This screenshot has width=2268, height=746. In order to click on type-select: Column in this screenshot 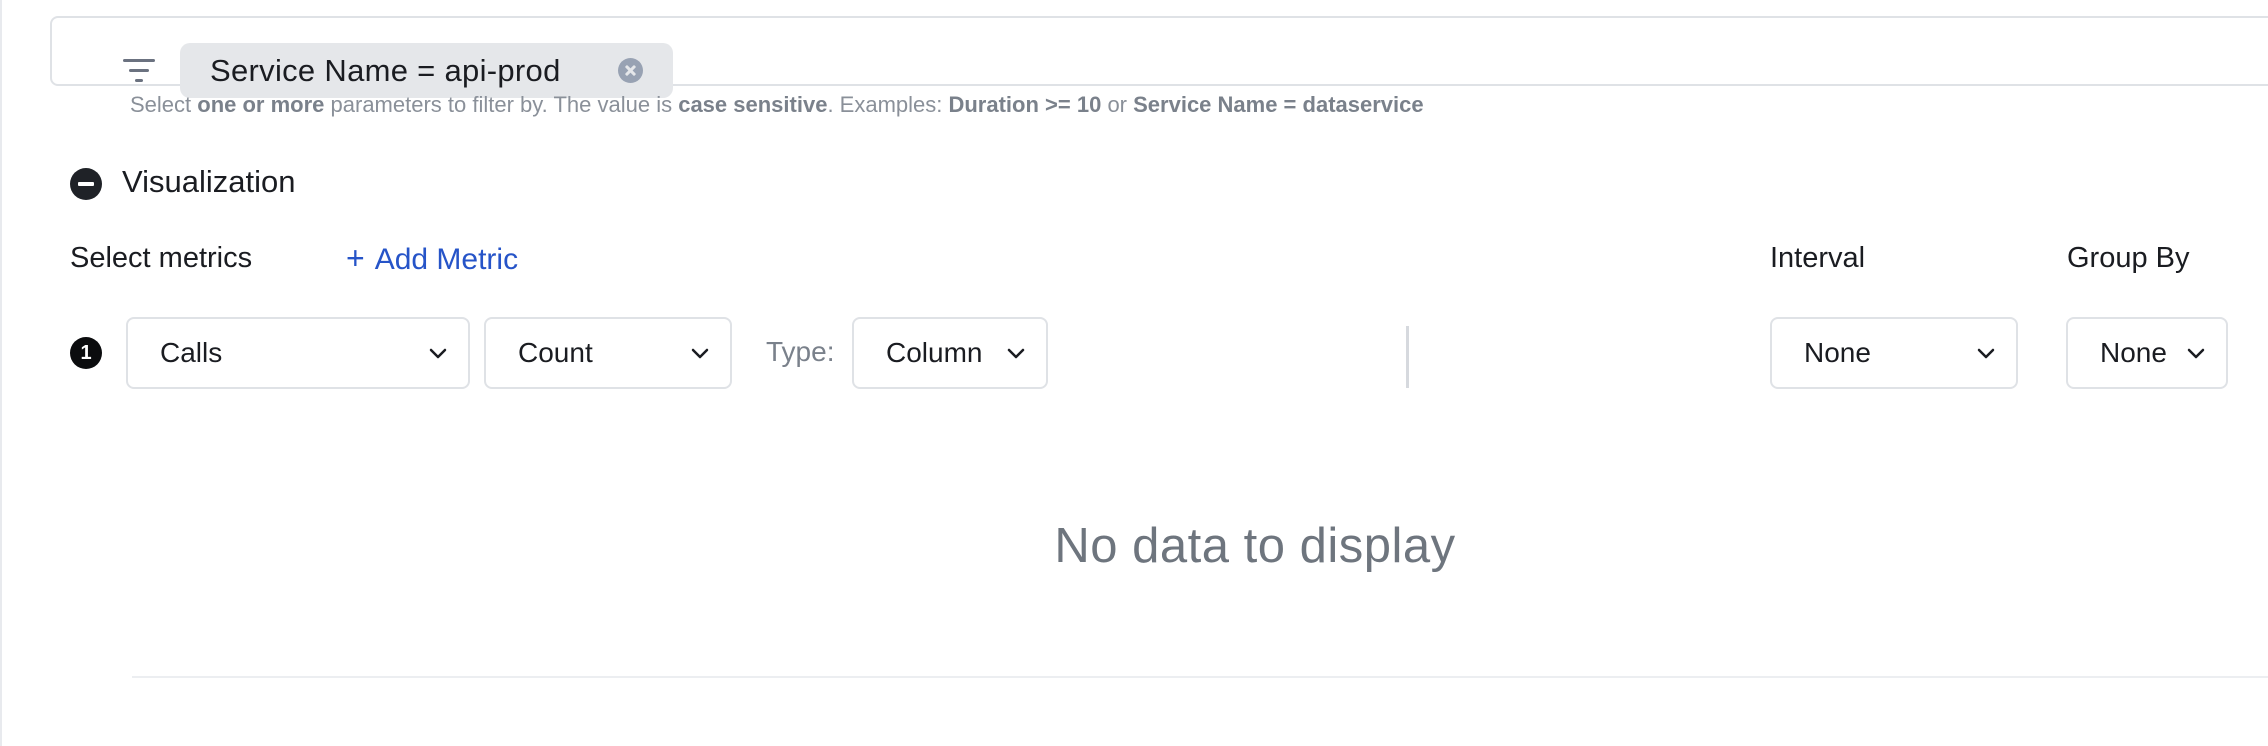, I will do `click(950, 353)`.